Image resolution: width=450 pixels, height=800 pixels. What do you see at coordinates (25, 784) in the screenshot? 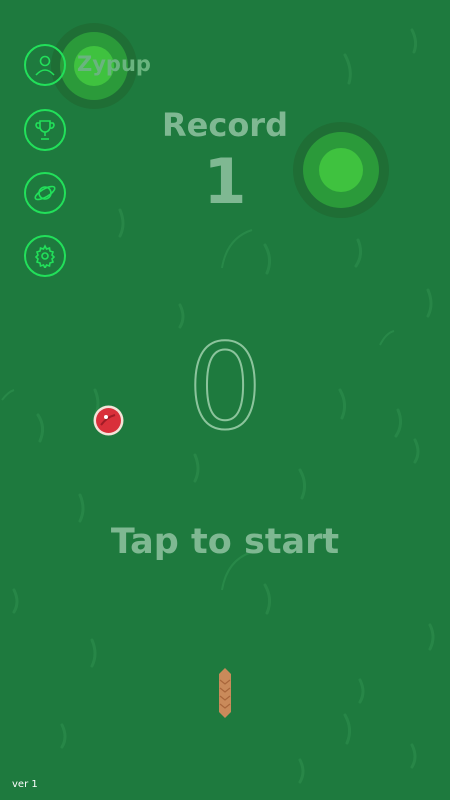
I see `version-label: ver 1` at bounding box center [25, 784].